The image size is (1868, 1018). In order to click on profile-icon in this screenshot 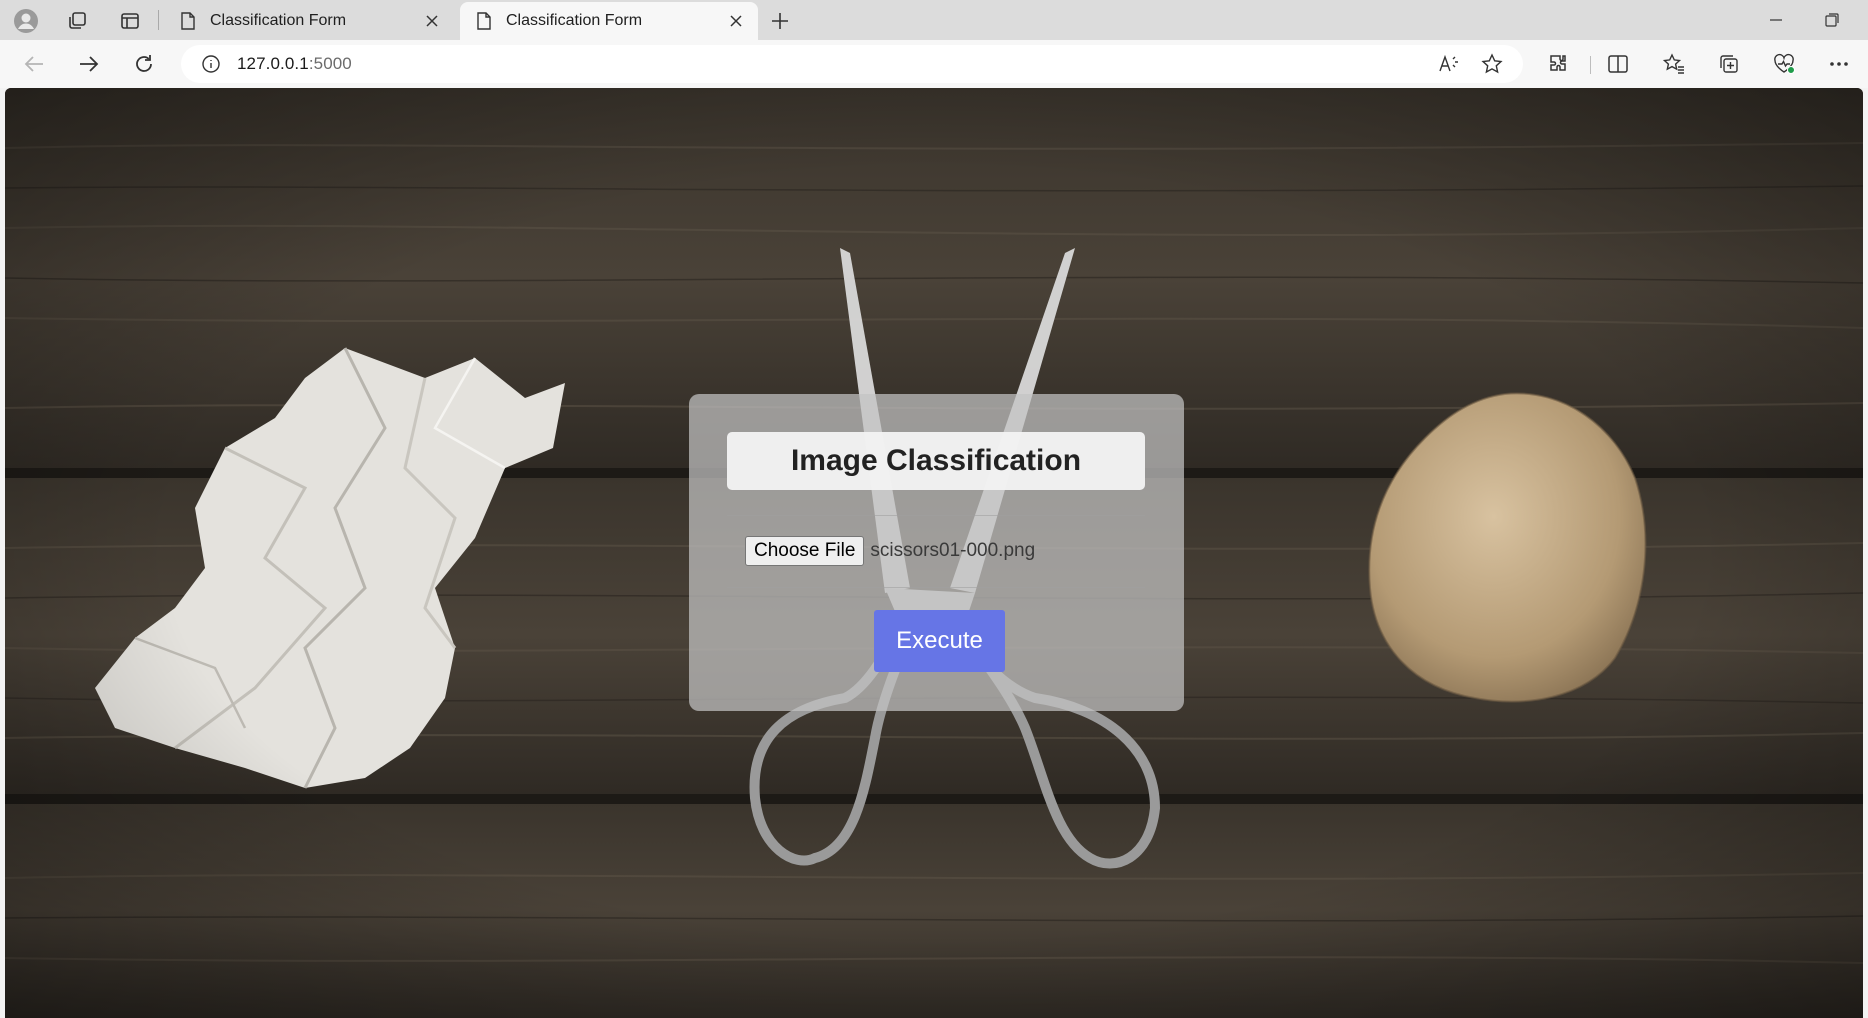, I will do `click(26, 21)`.